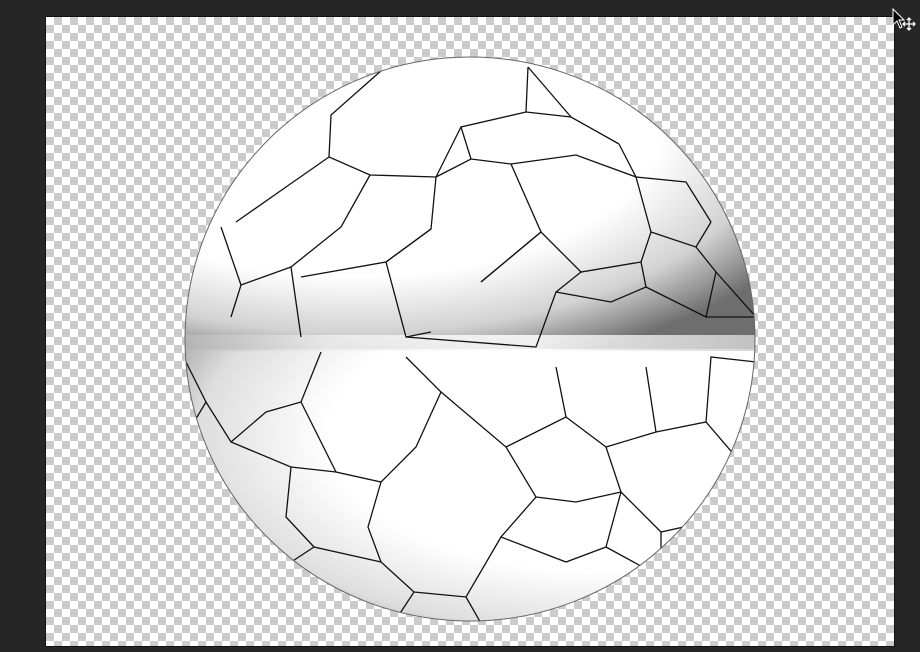 This screenshot has width=920, height=652. I want to click on move-cursor-icon, so click(904, 19).